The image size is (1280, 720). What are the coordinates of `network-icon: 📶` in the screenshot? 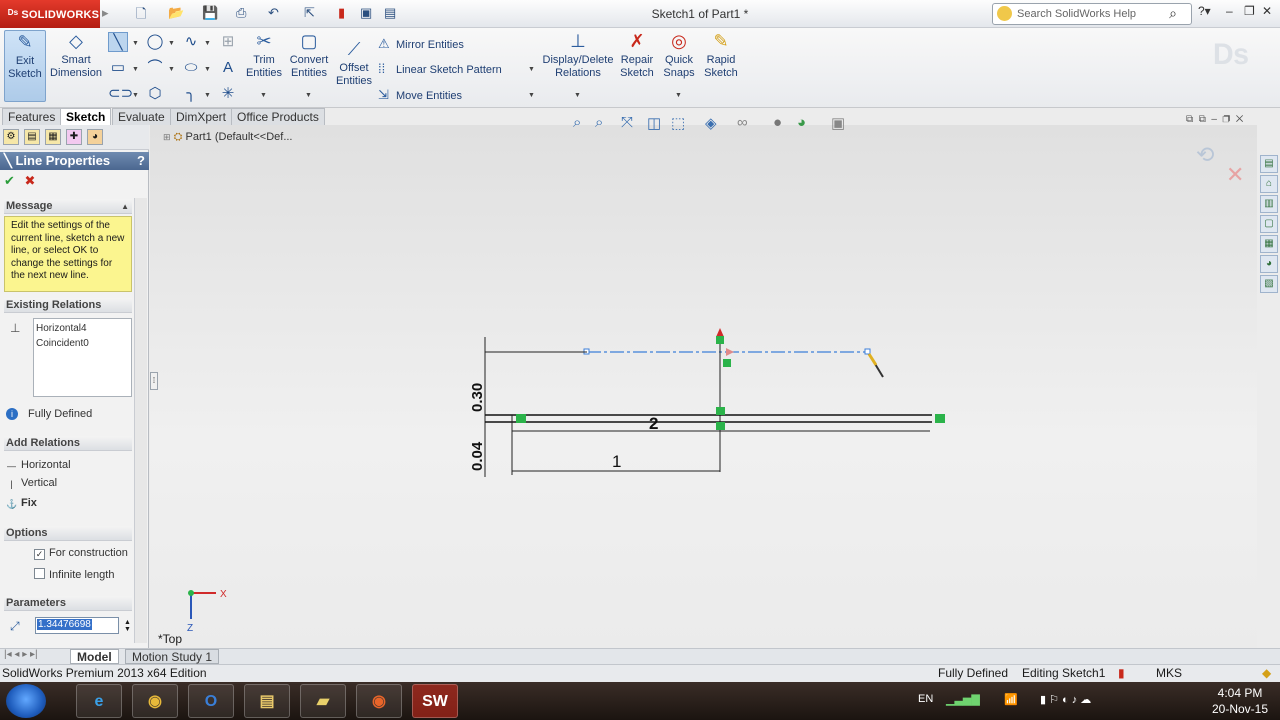 It's located at (1011, 699).